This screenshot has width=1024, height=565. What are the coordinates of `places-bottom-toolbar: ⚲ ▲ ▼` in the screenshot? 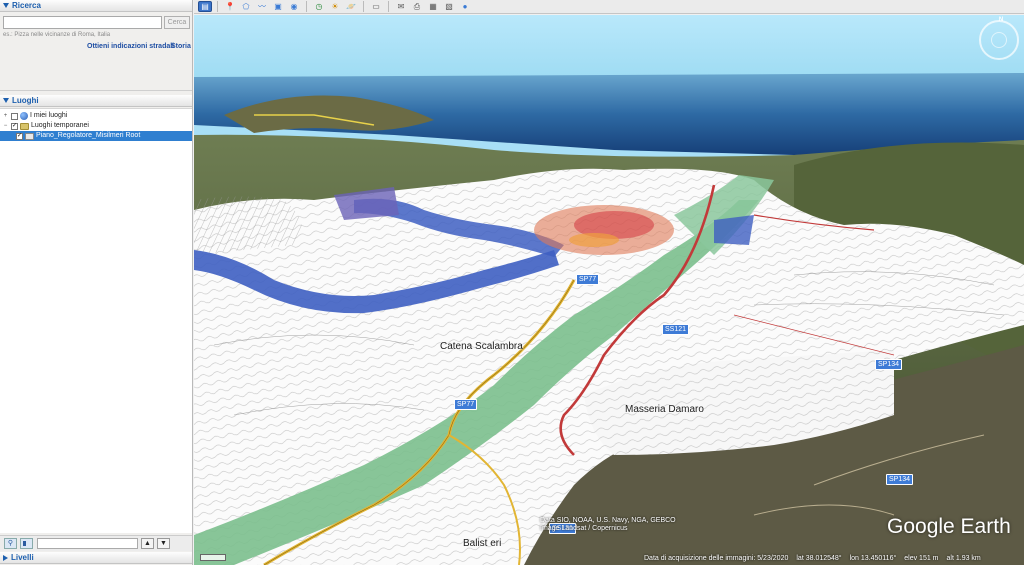 It's located at (96, 543).